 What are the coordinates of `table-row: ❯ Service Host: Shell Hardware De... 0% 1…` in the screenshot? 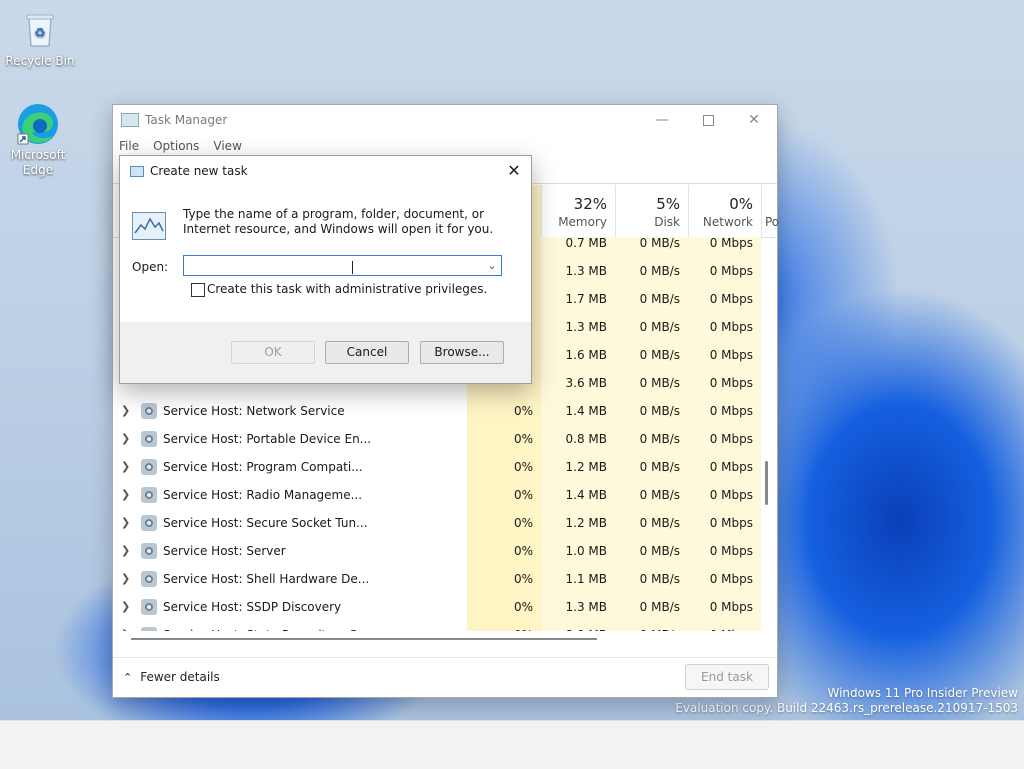 It's located at (438, 579).